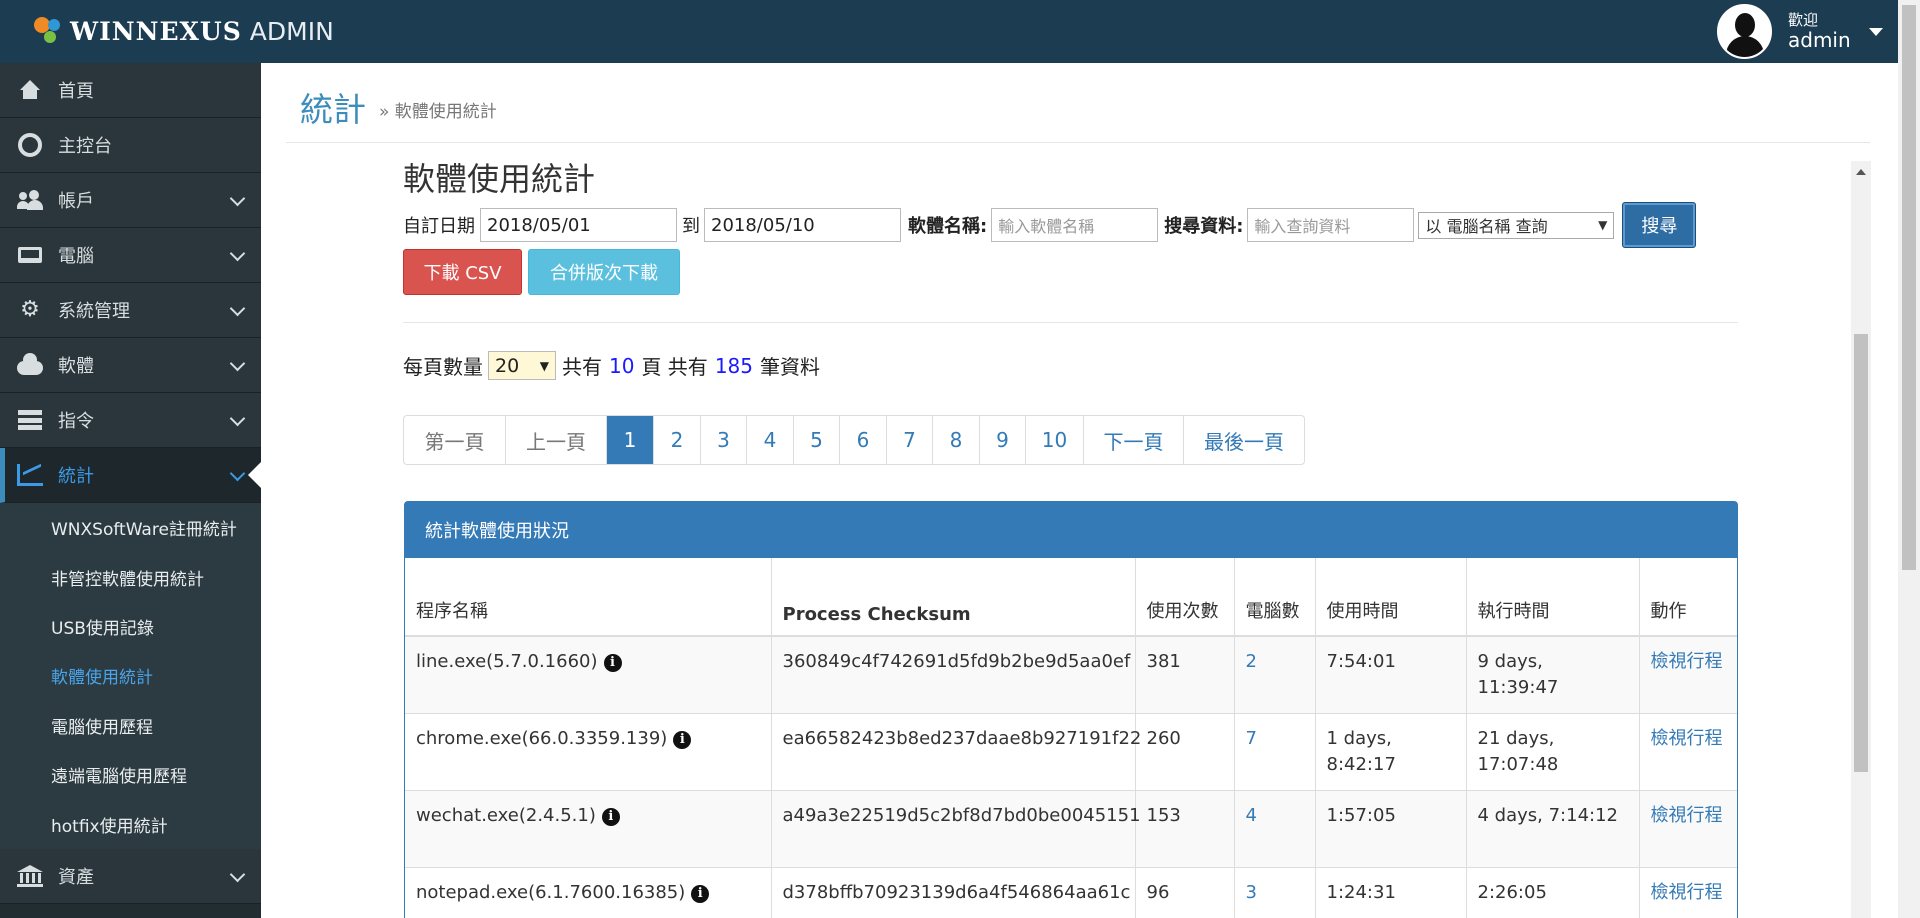  Describe the element at coordinates (1391, 597) in the screenshot. I see `column-header-use-time: 使用時間` at that location.